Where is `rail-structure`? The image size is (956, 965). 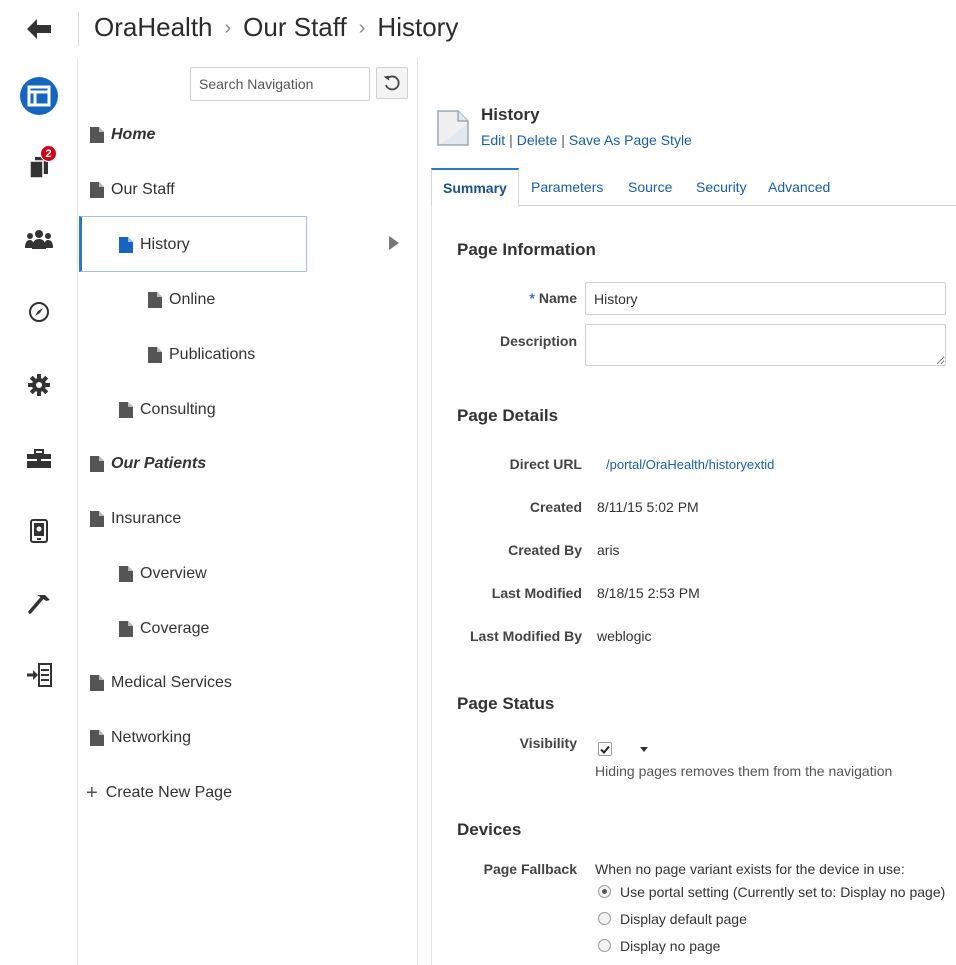
rail-structure is located at coordinates (39, 96).